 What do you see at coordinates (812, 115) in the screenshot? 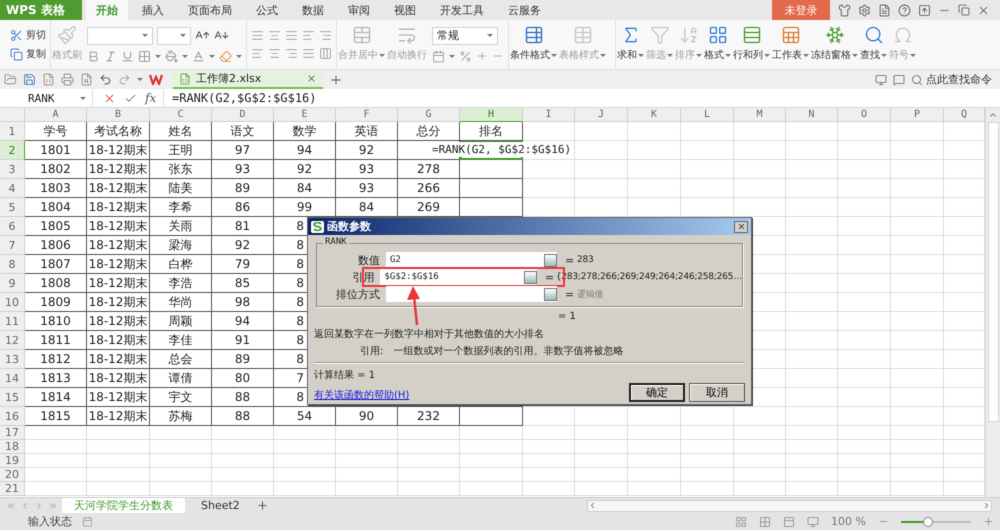
I see `column-header: N` at bounding box center [812, 115].